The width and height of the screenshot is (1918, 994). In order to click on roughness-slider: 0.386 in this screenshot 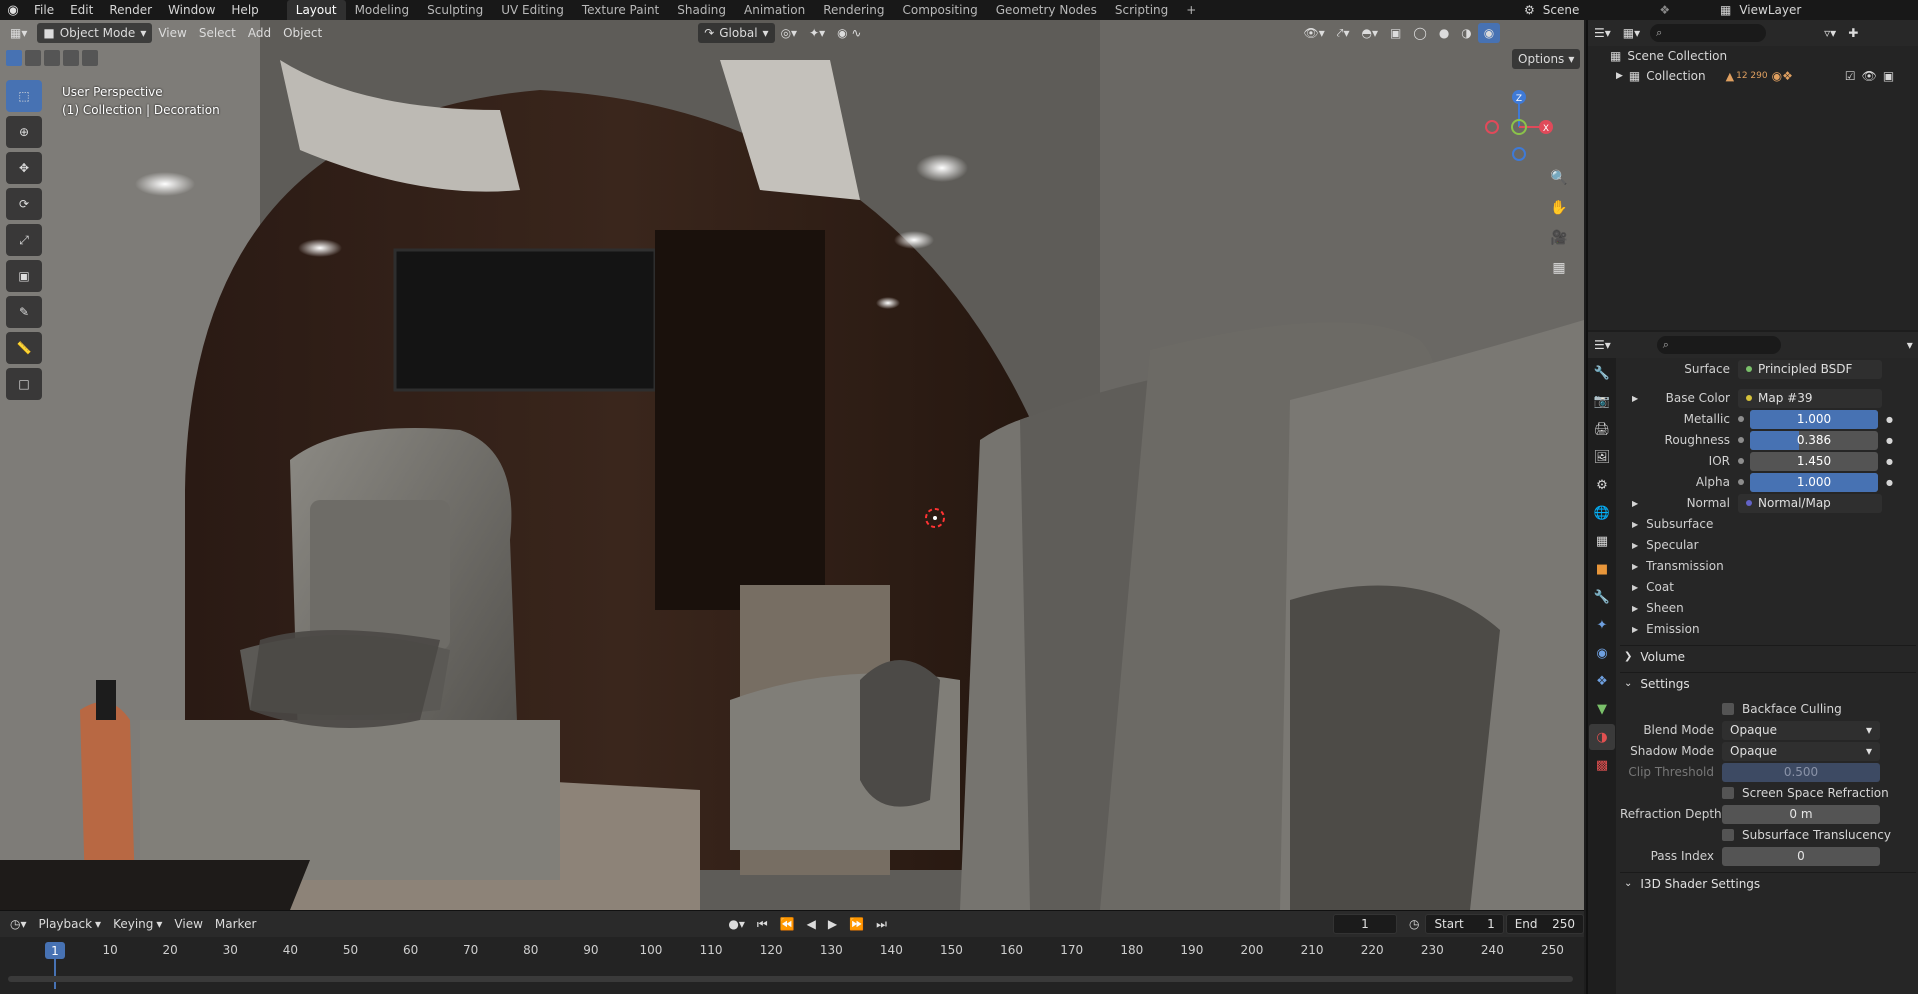, I will do `click(1814, 440)`.